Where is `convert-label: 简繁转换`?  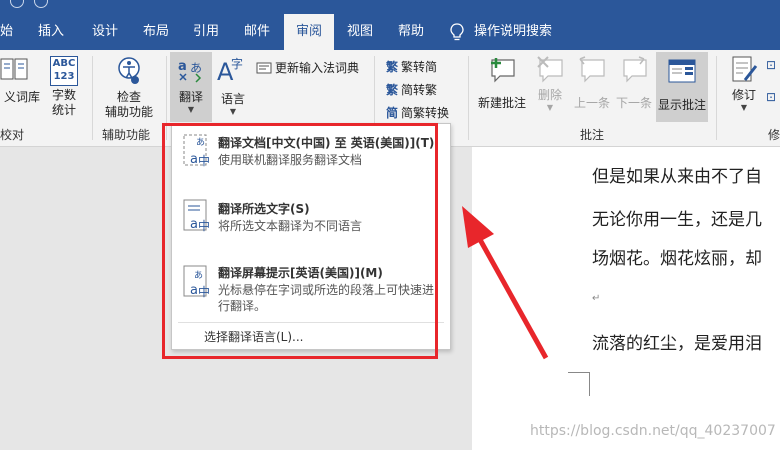 convert-label: 简繁转换 is located at coordinates (425, 113).